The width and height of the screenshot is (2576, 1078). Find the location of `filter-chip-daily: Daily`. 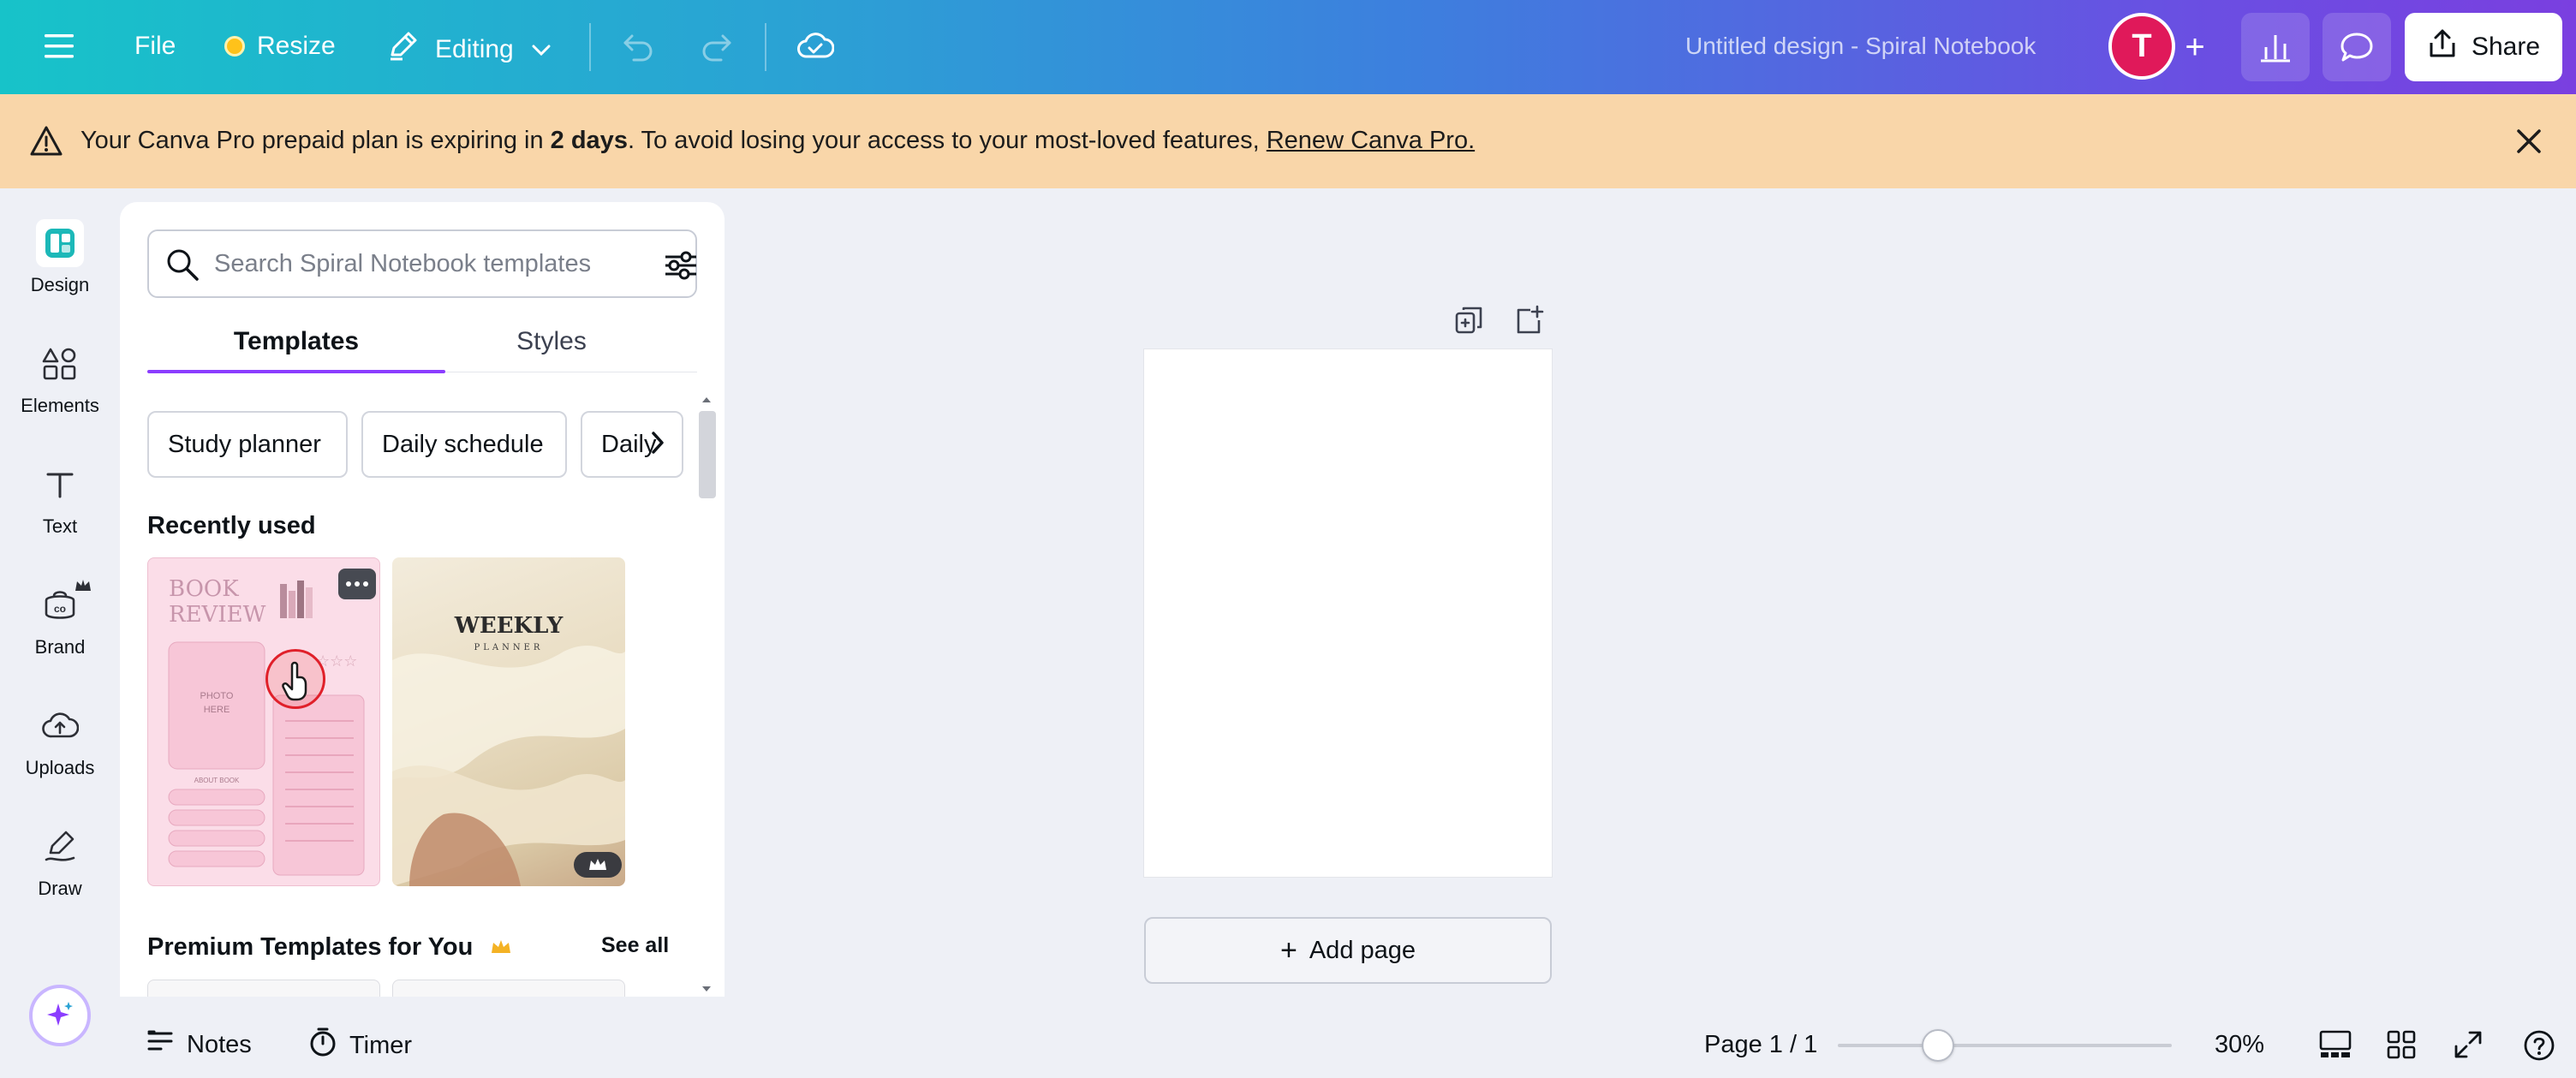

filter-chip-daily: Daily is located at coordinates (632, 445).